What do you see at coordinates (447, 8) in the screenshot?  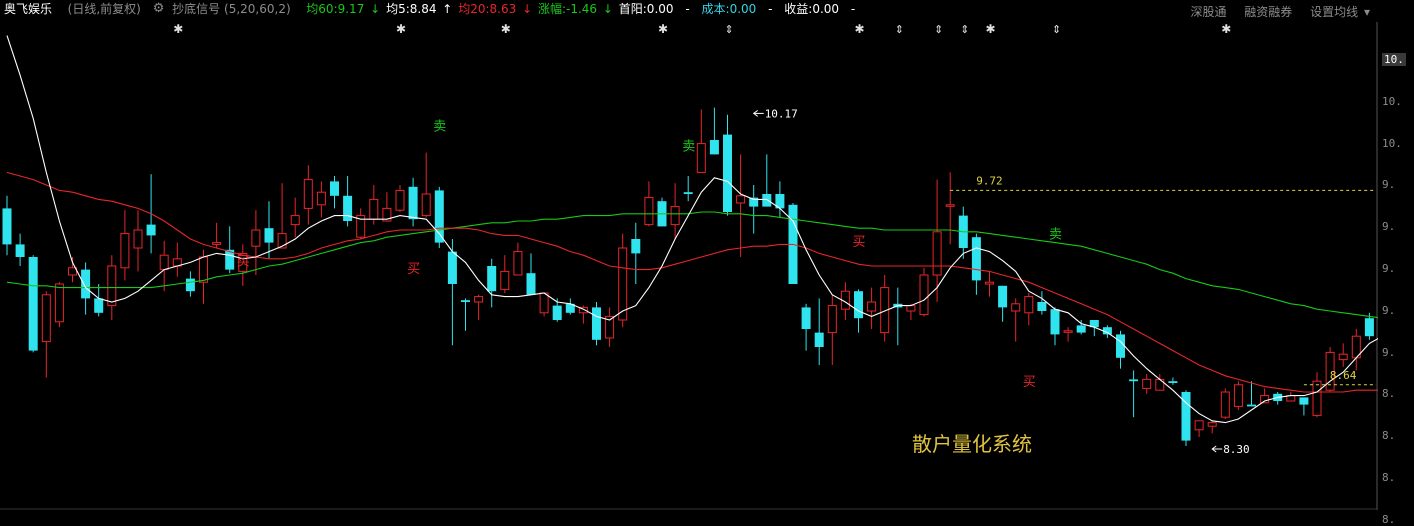 I see `arrow-up-icon: ↑` at bounding box center [447, 8].